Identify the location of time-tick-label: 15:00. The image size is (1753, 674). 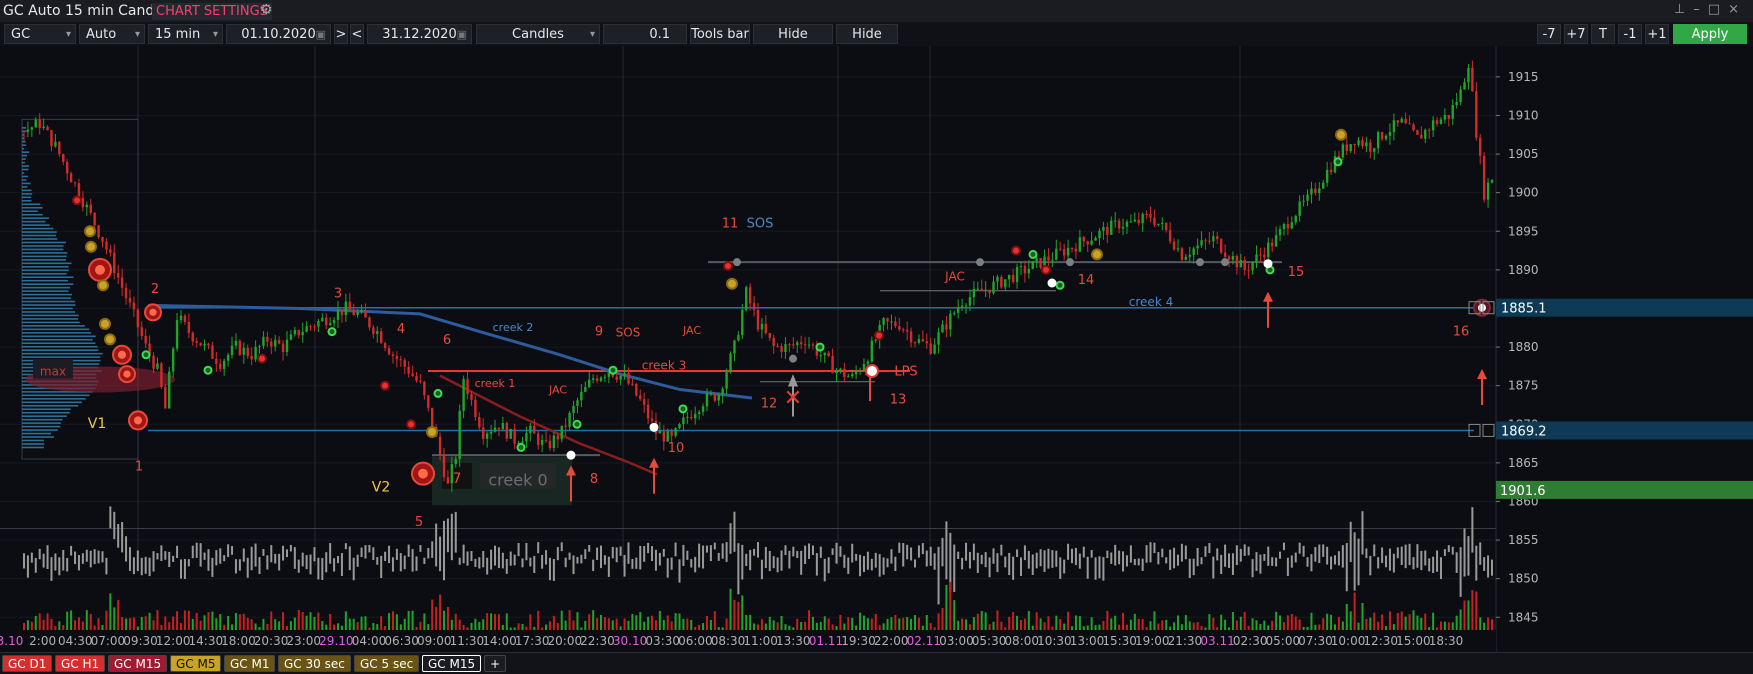
(1413, 641).